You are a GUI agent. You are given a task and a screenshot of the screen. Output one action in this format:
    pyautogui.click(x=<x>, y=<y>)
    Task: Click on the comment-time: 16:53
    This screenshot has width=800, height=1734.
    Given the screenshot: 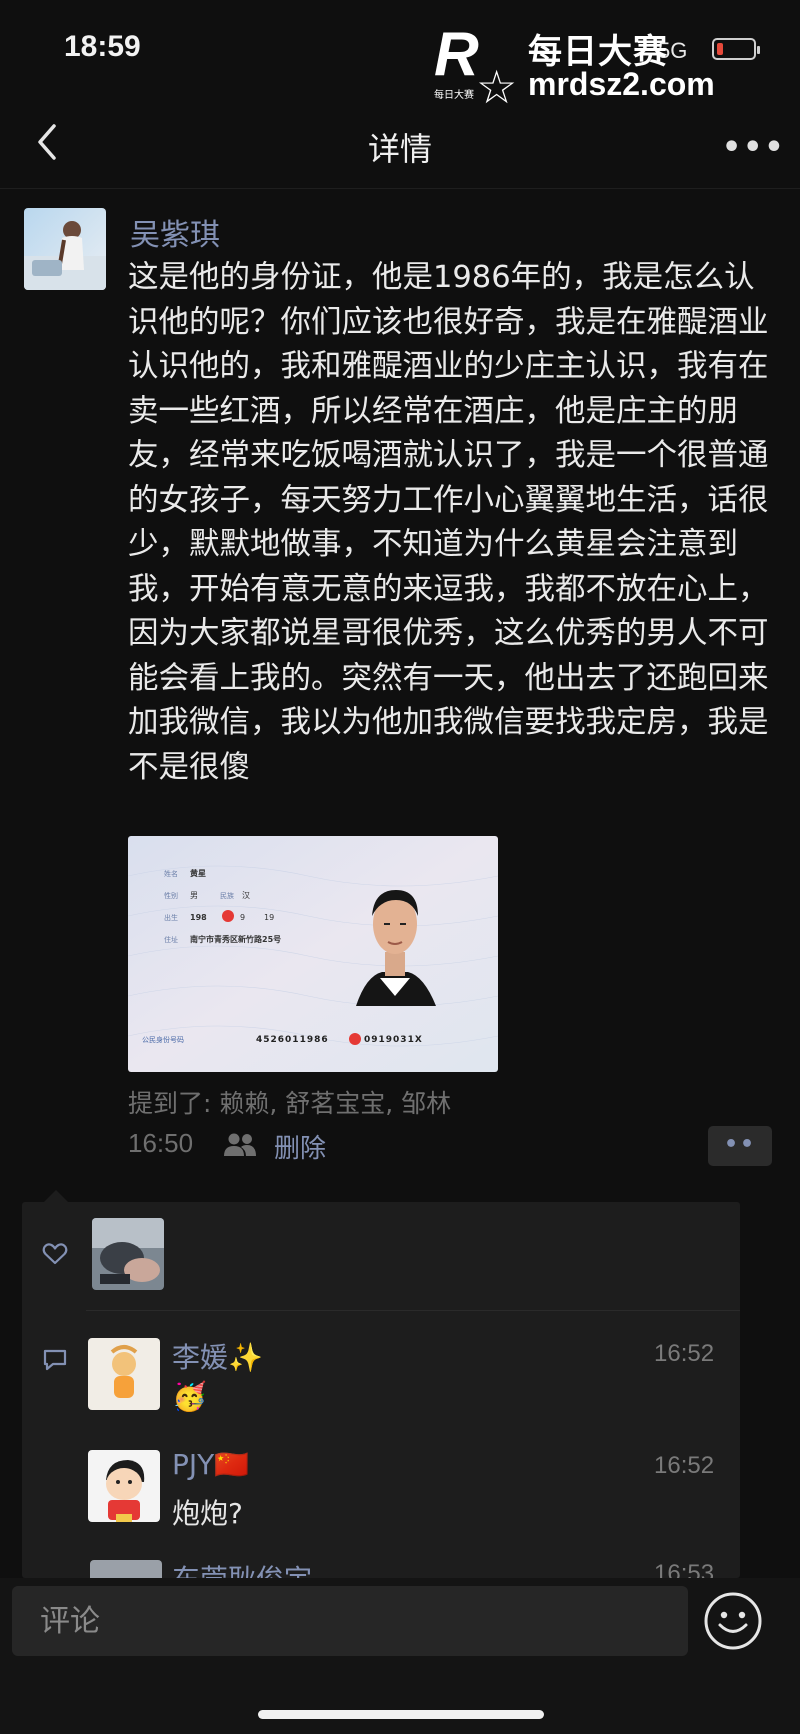 What is the action you would take?
    pyautogui.click(x=684, y=1569)
    